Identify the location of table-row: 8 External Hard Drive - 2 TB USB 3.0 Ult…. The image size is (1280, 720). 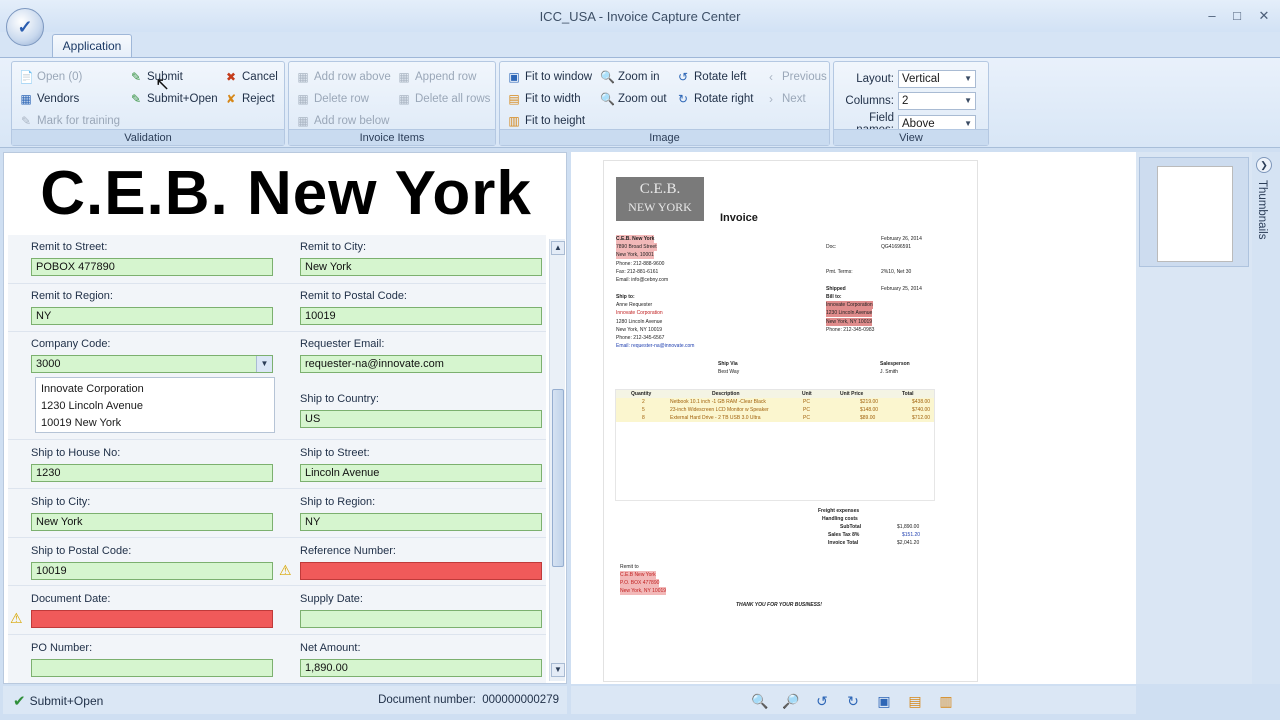
(775, 418).